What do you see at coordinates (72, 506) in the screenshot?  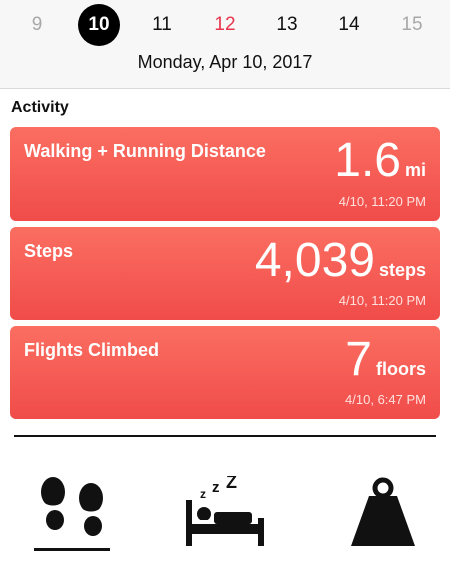 I see `footprints-icon` at bounding box center [72, 506].